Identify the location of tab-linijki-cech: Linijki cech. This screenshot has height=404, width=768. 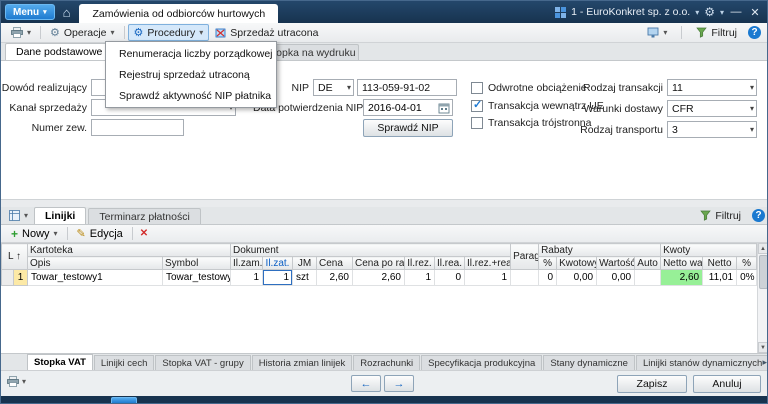
(124, 362).